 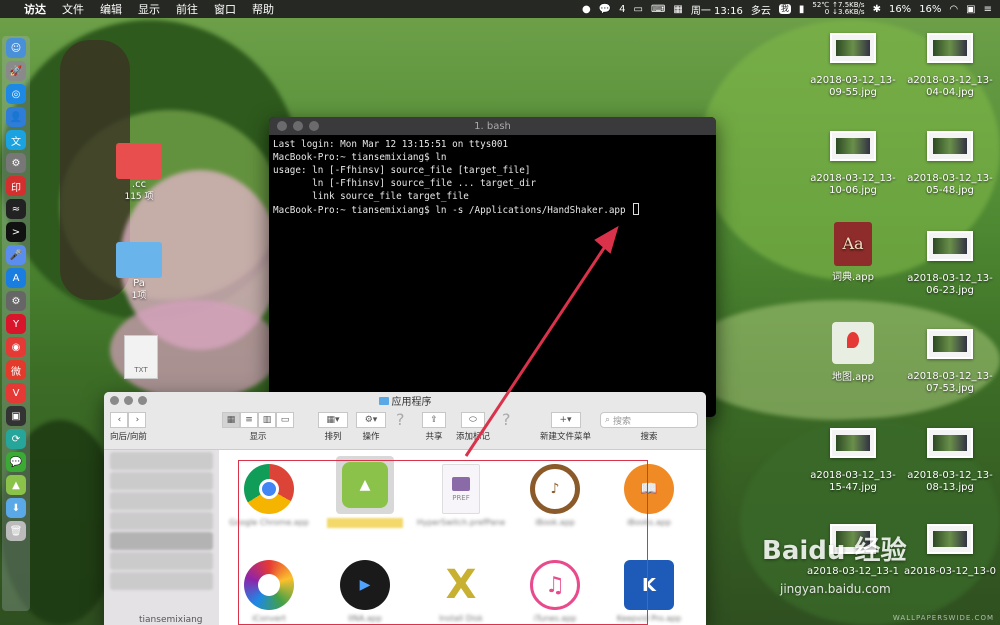 I want to click on sync-icon: ⟳, so click(x=16, y=439).